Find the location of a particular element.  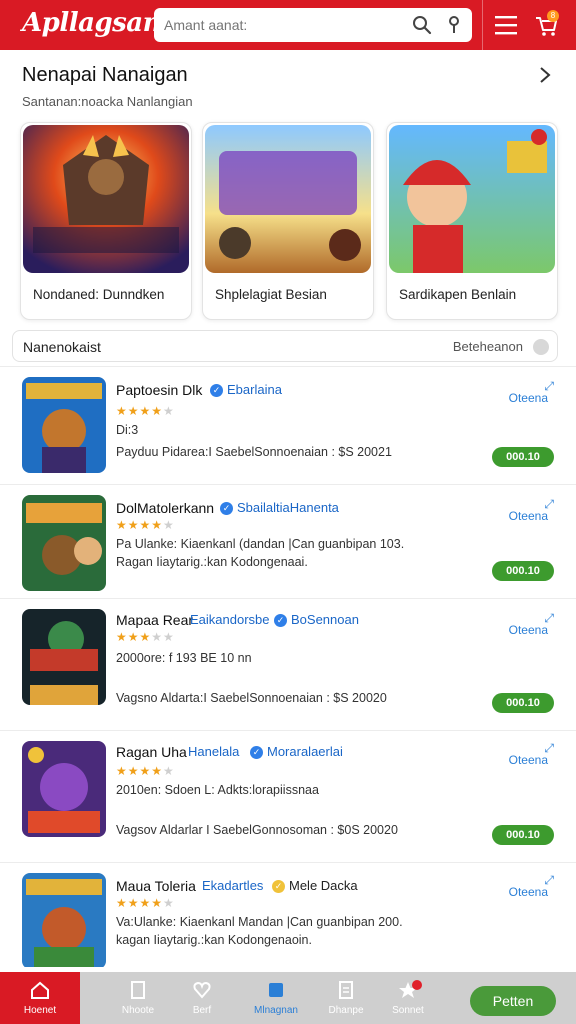

nav-item-heart: Berf is located at coordinates (202, 998).